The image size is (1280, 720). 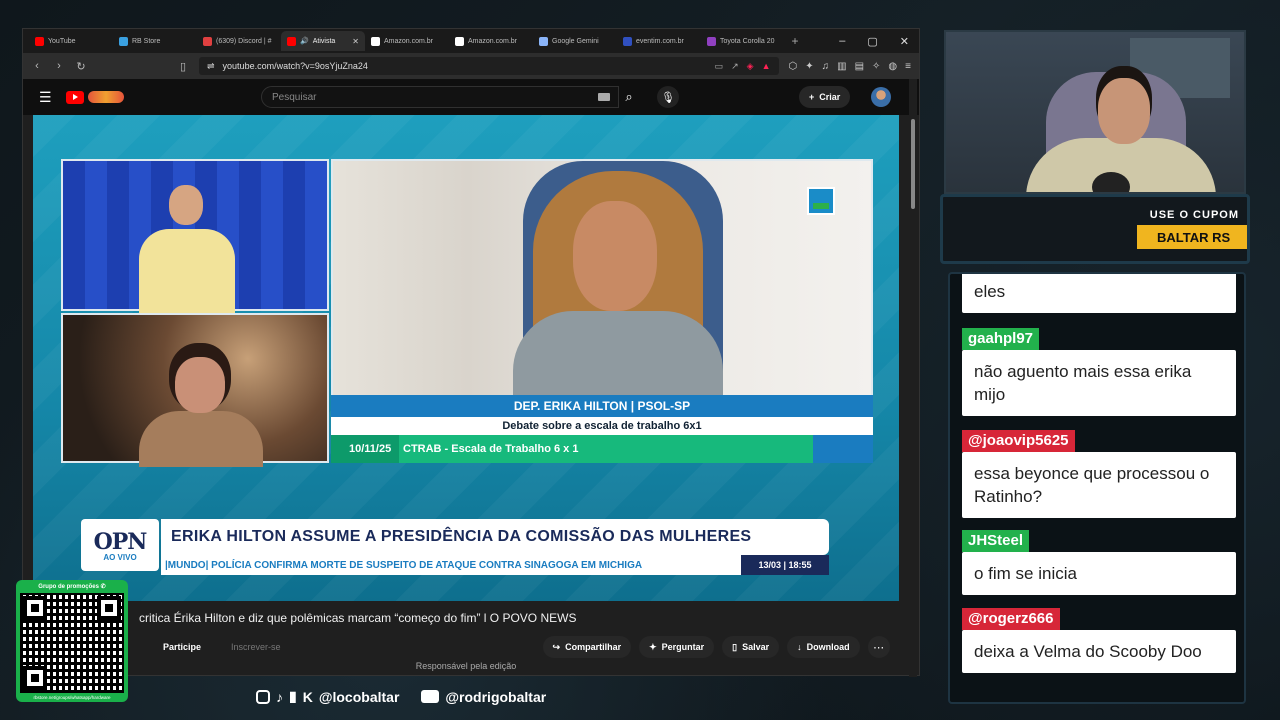 What do you see at coordinates (71, 41) in the screenshot?
I see `tab-youtube: YouTube` at bounding box center [71, 41].